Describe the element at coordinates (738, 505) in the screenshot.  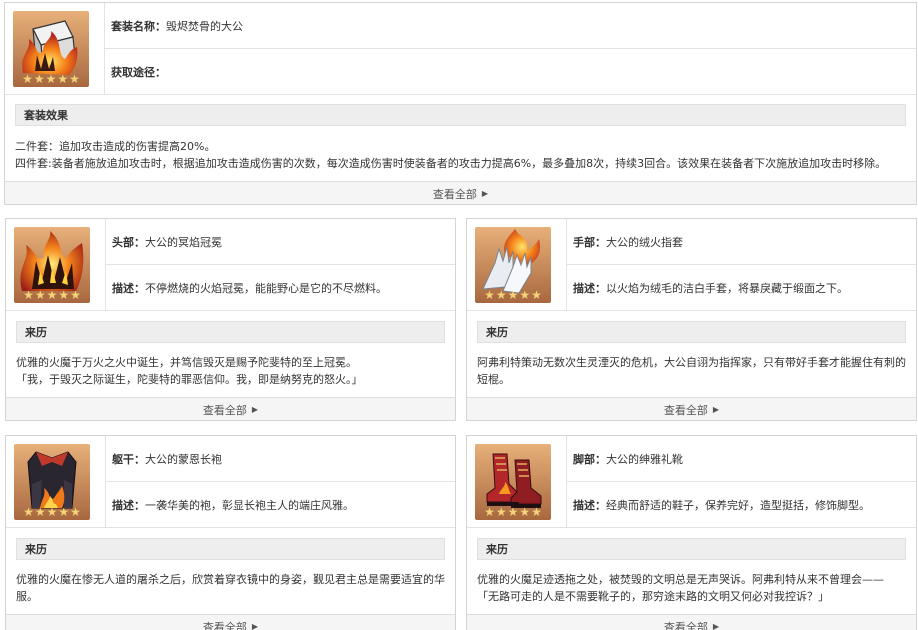
I see `piece-desc: 经典而舒适的鞋子，保养完好，造型挺括，修饰脚型。` at that location.